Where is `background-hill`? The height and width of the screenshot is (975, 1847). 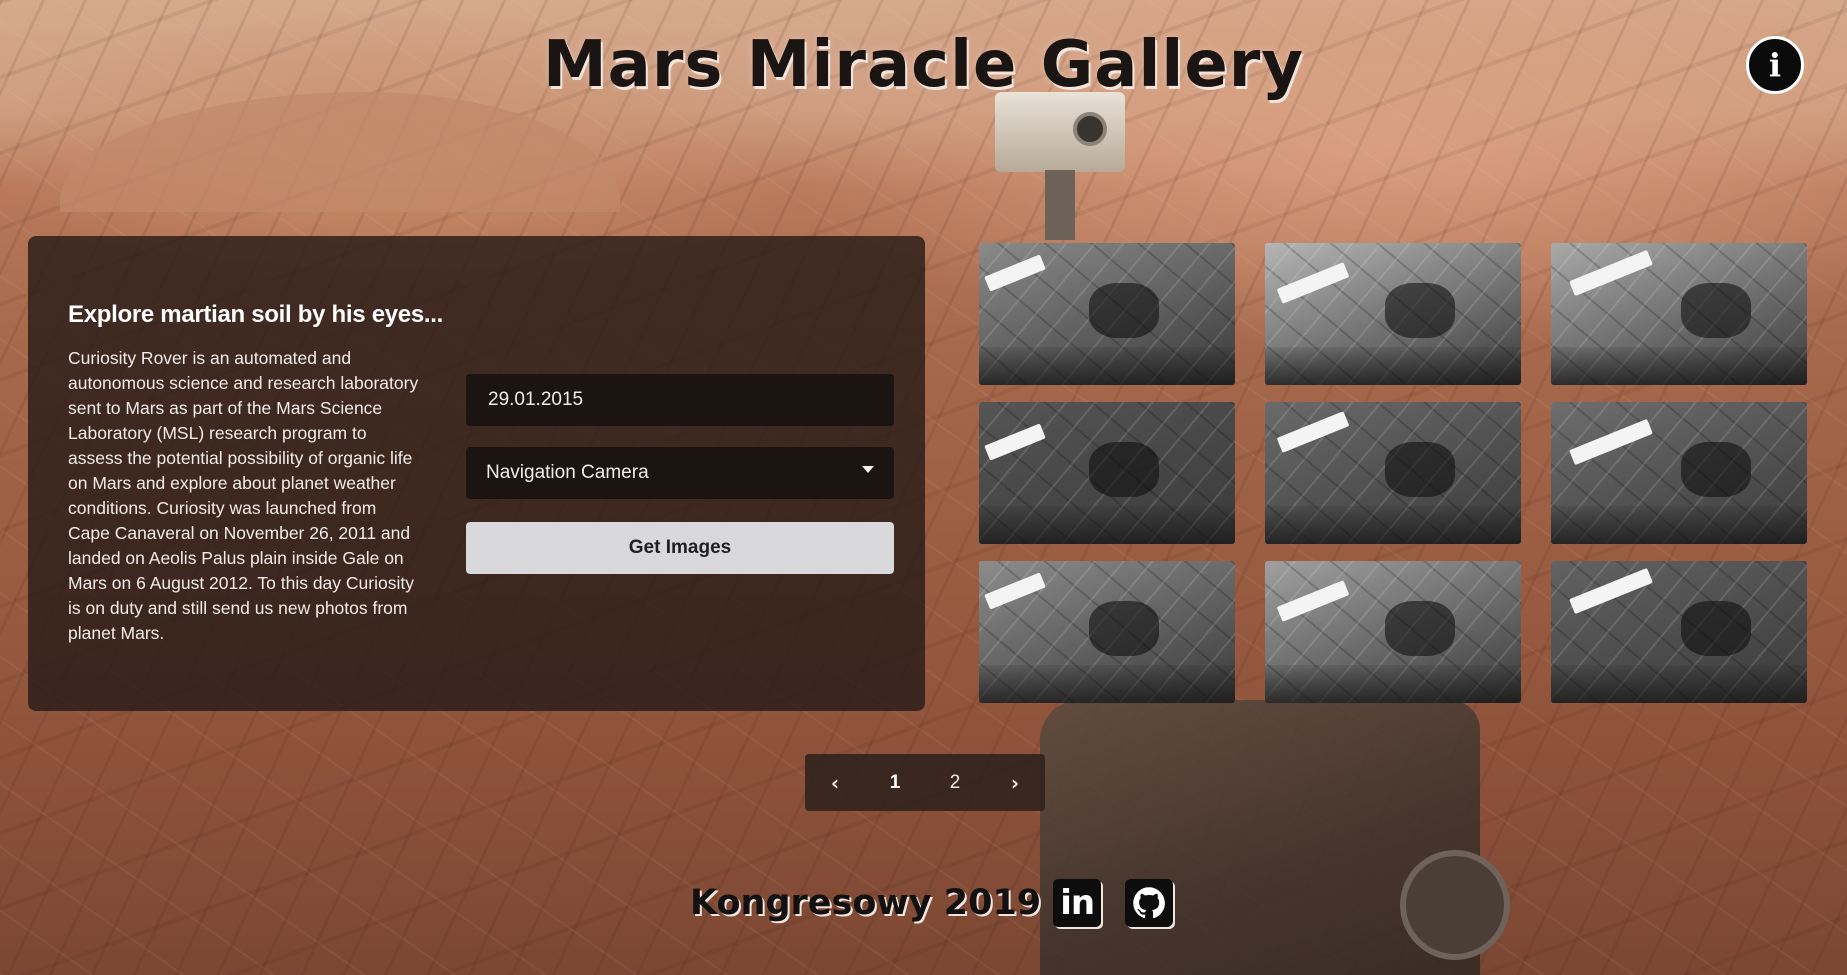 background-hill is located at coordinates (340, 152).